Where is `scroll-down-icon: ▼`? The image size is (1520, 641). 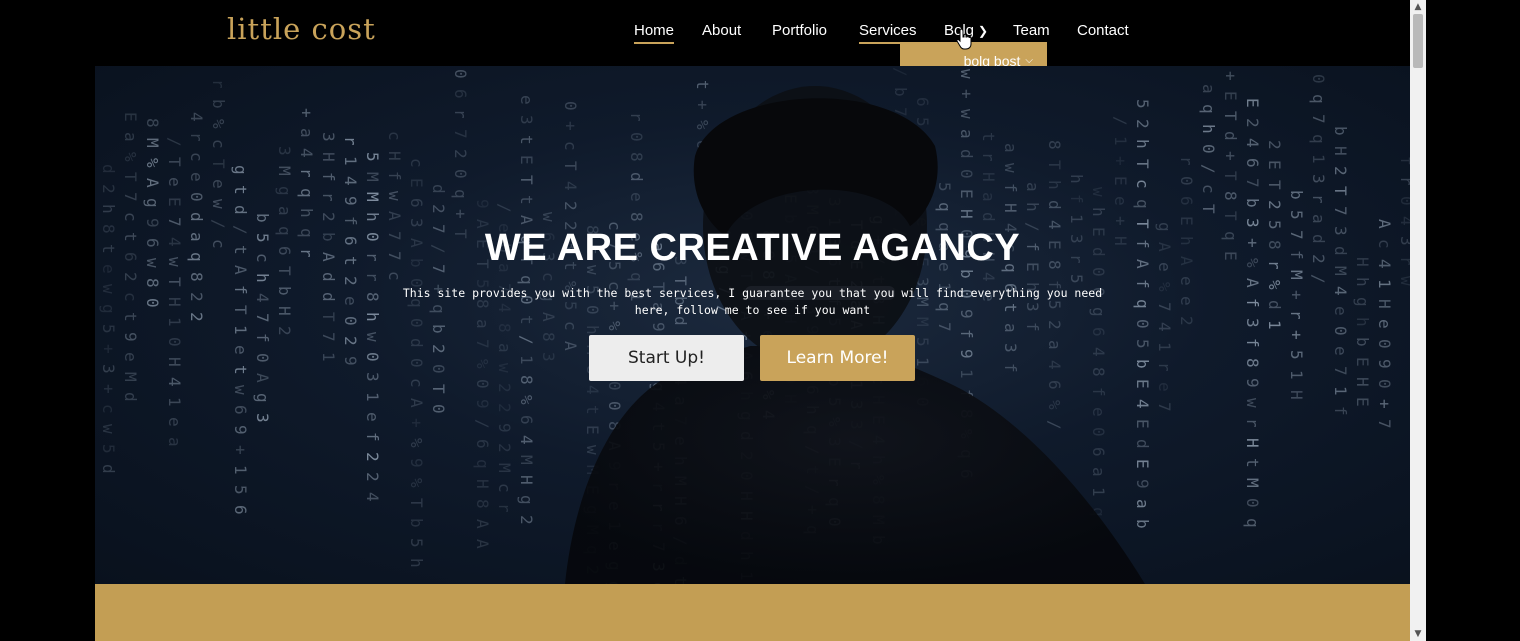
scroll-down-icon: ▼ is located at coordinates (1418, 634).